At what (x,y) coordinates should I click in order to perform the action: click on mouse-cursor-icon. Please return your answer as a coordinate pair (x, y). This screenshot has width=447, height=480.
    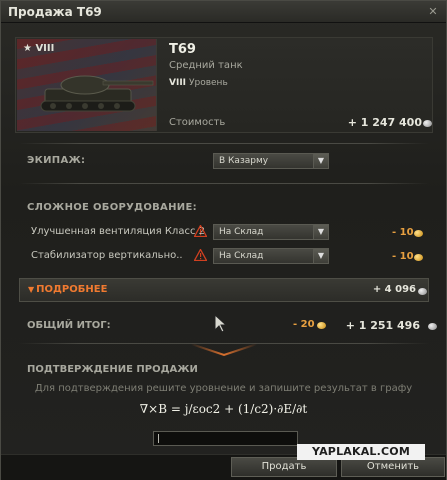
    Looking at the image, I should click on (221, 323).